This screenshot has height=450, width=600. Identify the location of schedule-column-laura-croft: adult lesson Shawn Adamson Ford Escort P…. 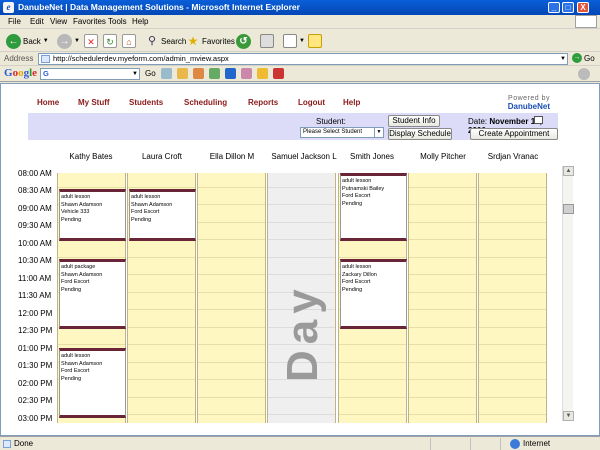
(161, 298).